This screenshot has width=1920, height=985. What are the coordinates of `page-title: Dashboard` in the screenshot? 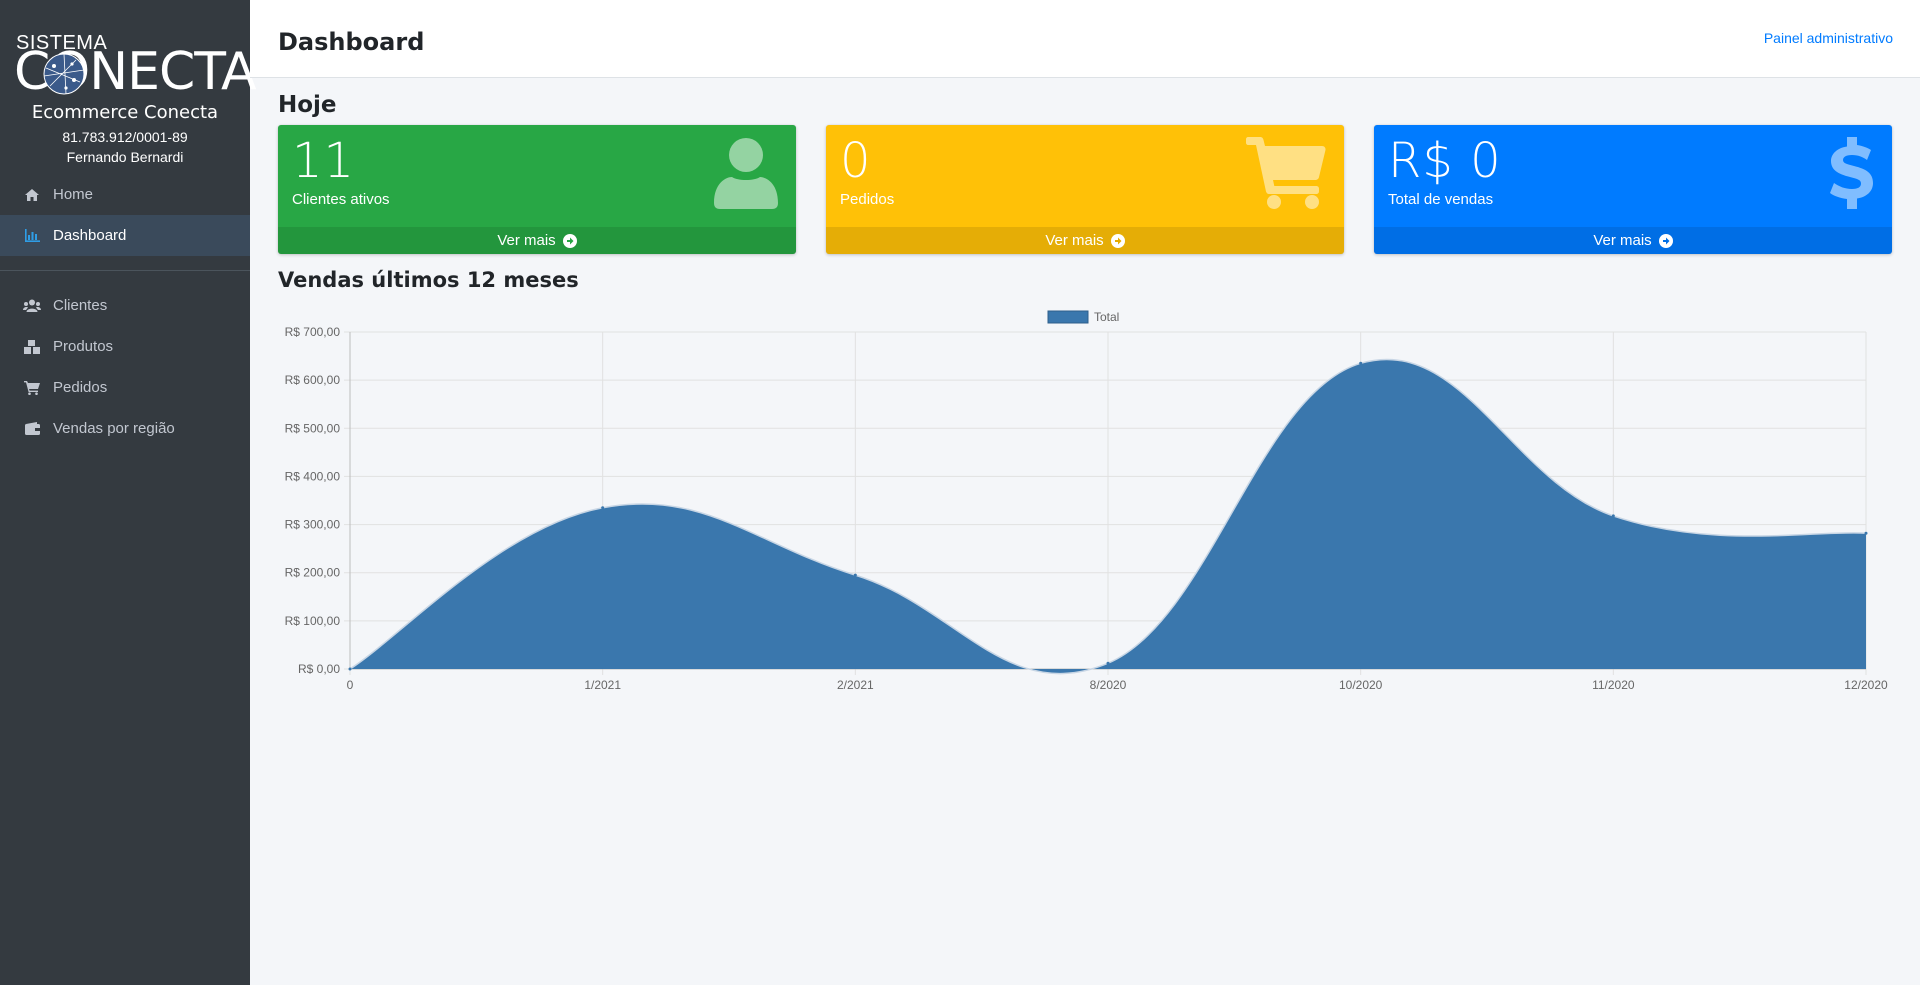 It's located at (351, 42).